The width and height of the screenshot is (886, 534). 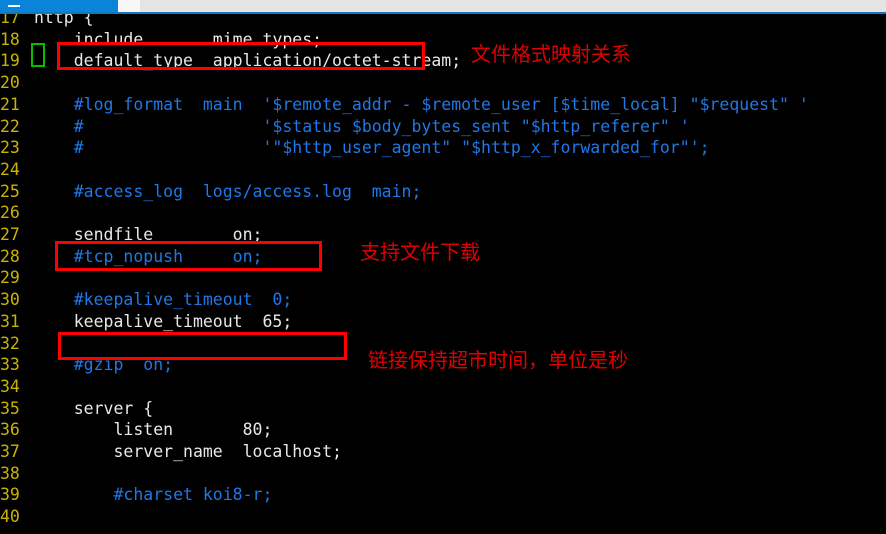 What do you see at coordinates (228, 192) in the screenshot?
I see `line-content: #access_log logs/access.log main;` at bounding box center [228, 192].